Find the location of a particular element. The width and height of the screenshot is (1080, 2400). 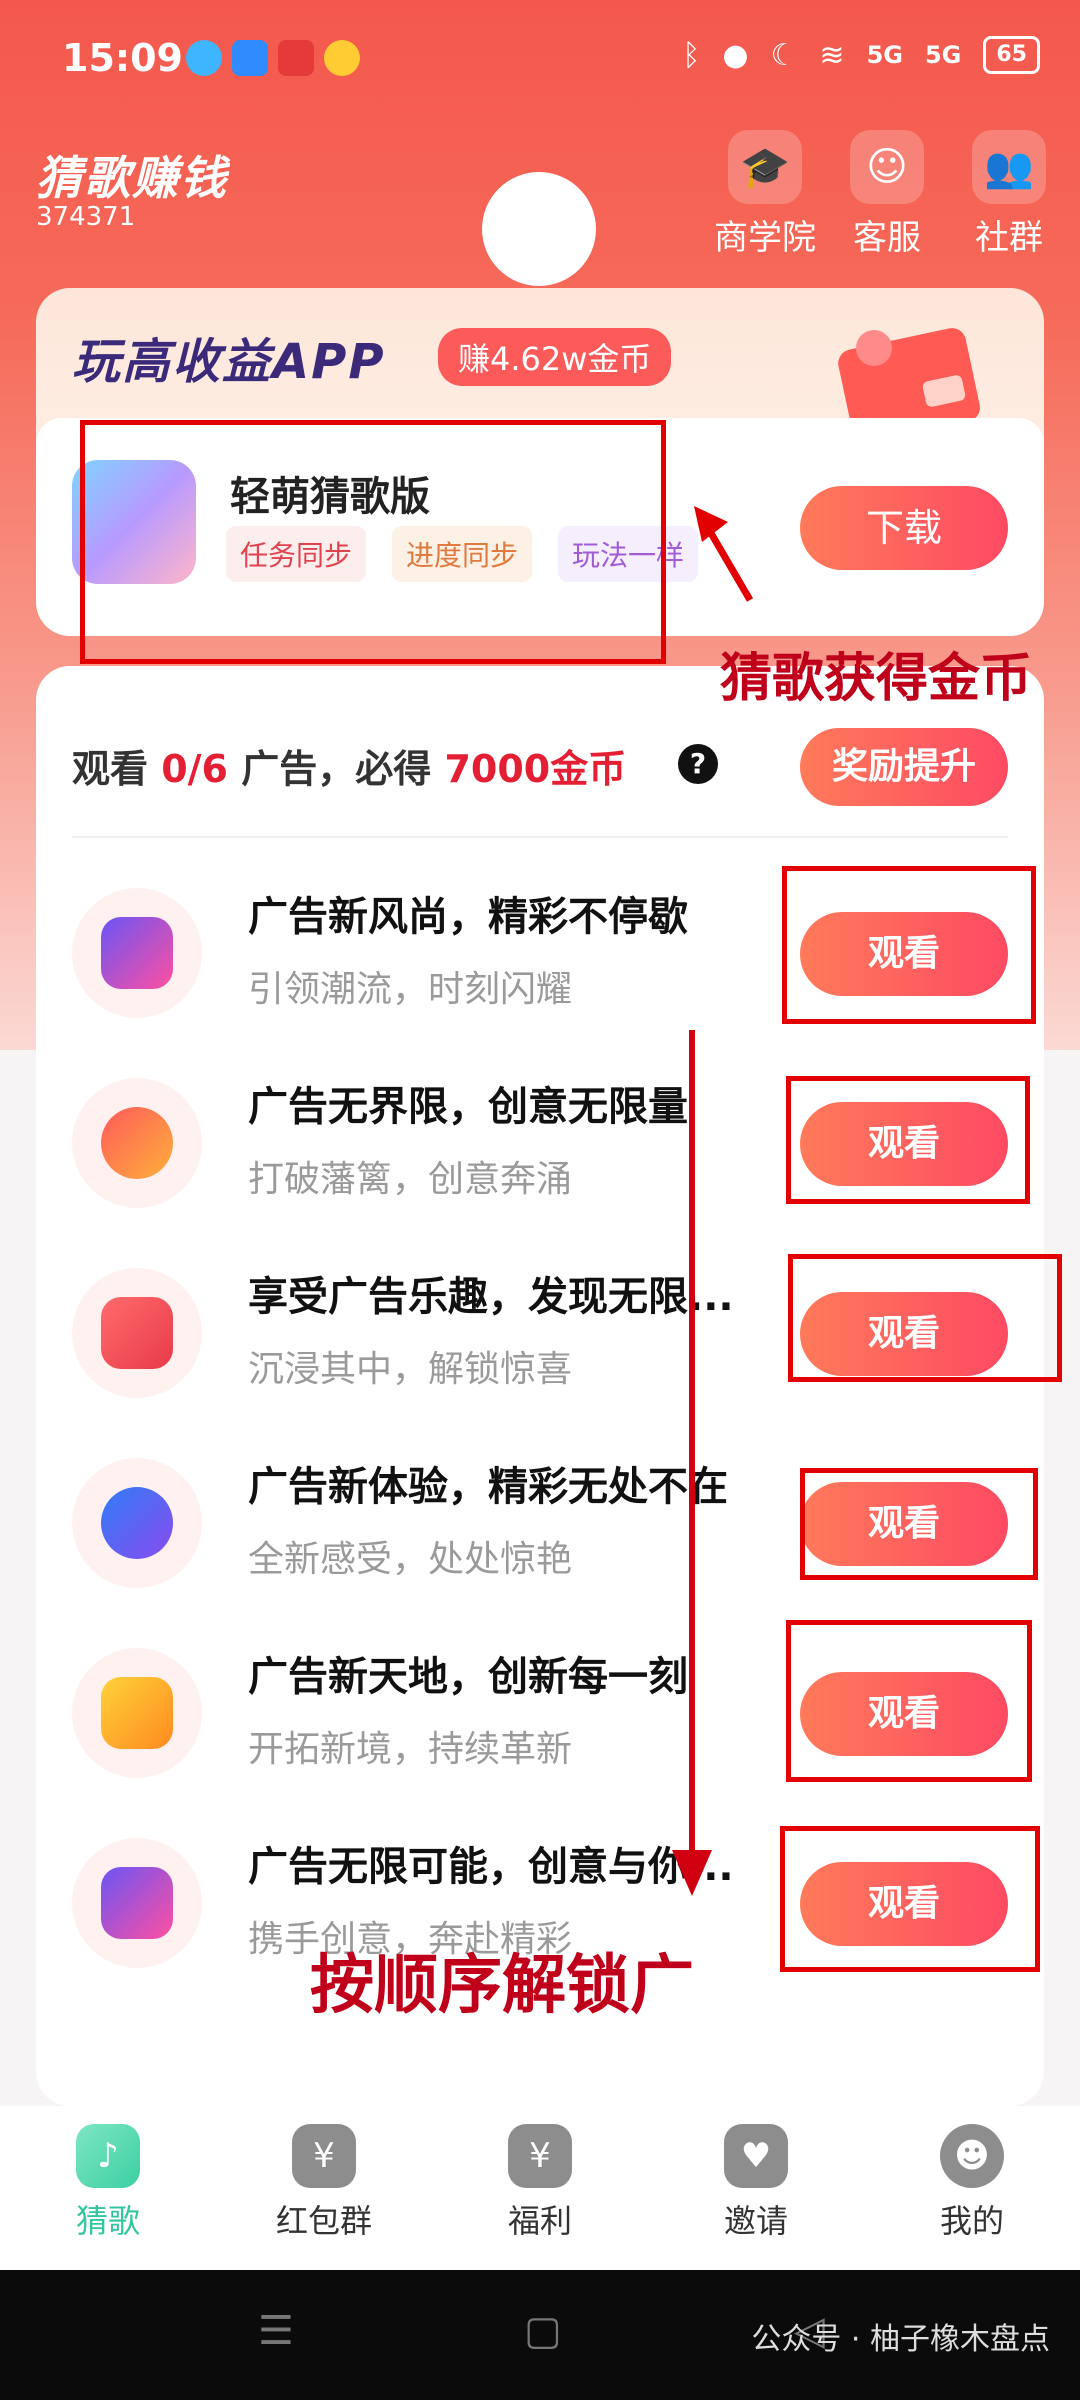

signal-icon-1: 5G is located at coordinates (884, 55).